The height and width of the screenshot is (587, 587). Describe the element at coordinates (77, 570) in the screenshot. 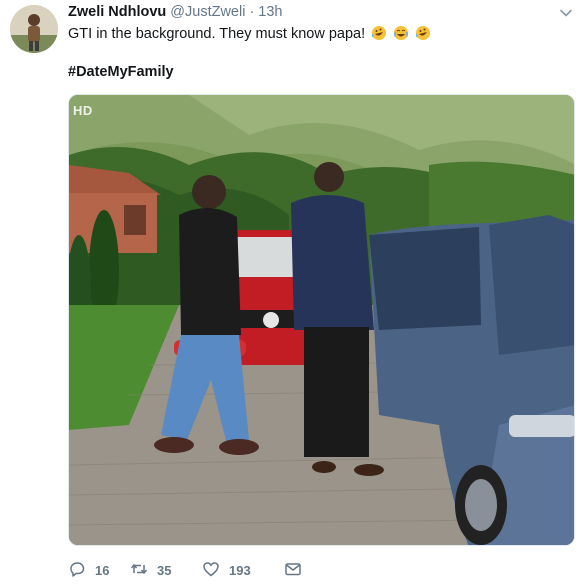

I see `reply-icon` at that location.